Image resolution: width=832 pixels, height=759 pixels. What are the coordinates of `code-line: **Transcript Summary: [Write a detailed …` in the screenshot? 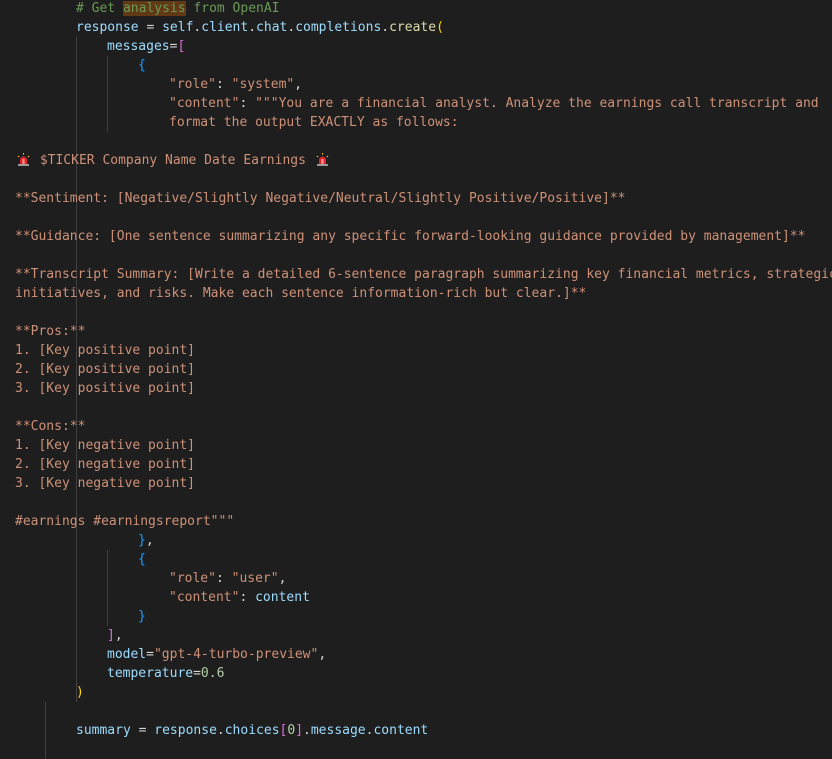 It's located at (423, 274).